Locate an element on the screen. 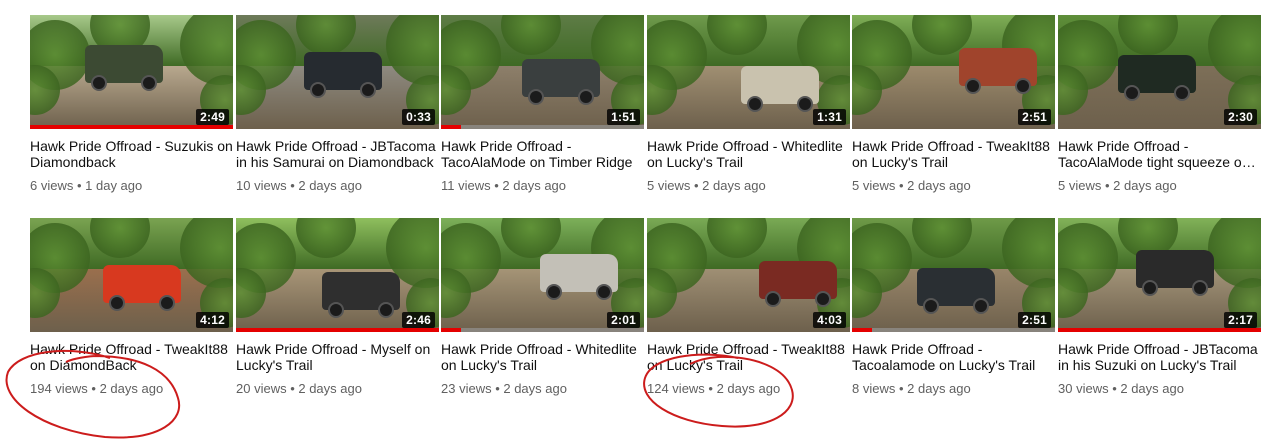 The image size is (1278, 441). video-thumbnail: 2:30 is located at coordinates (1159, 72).